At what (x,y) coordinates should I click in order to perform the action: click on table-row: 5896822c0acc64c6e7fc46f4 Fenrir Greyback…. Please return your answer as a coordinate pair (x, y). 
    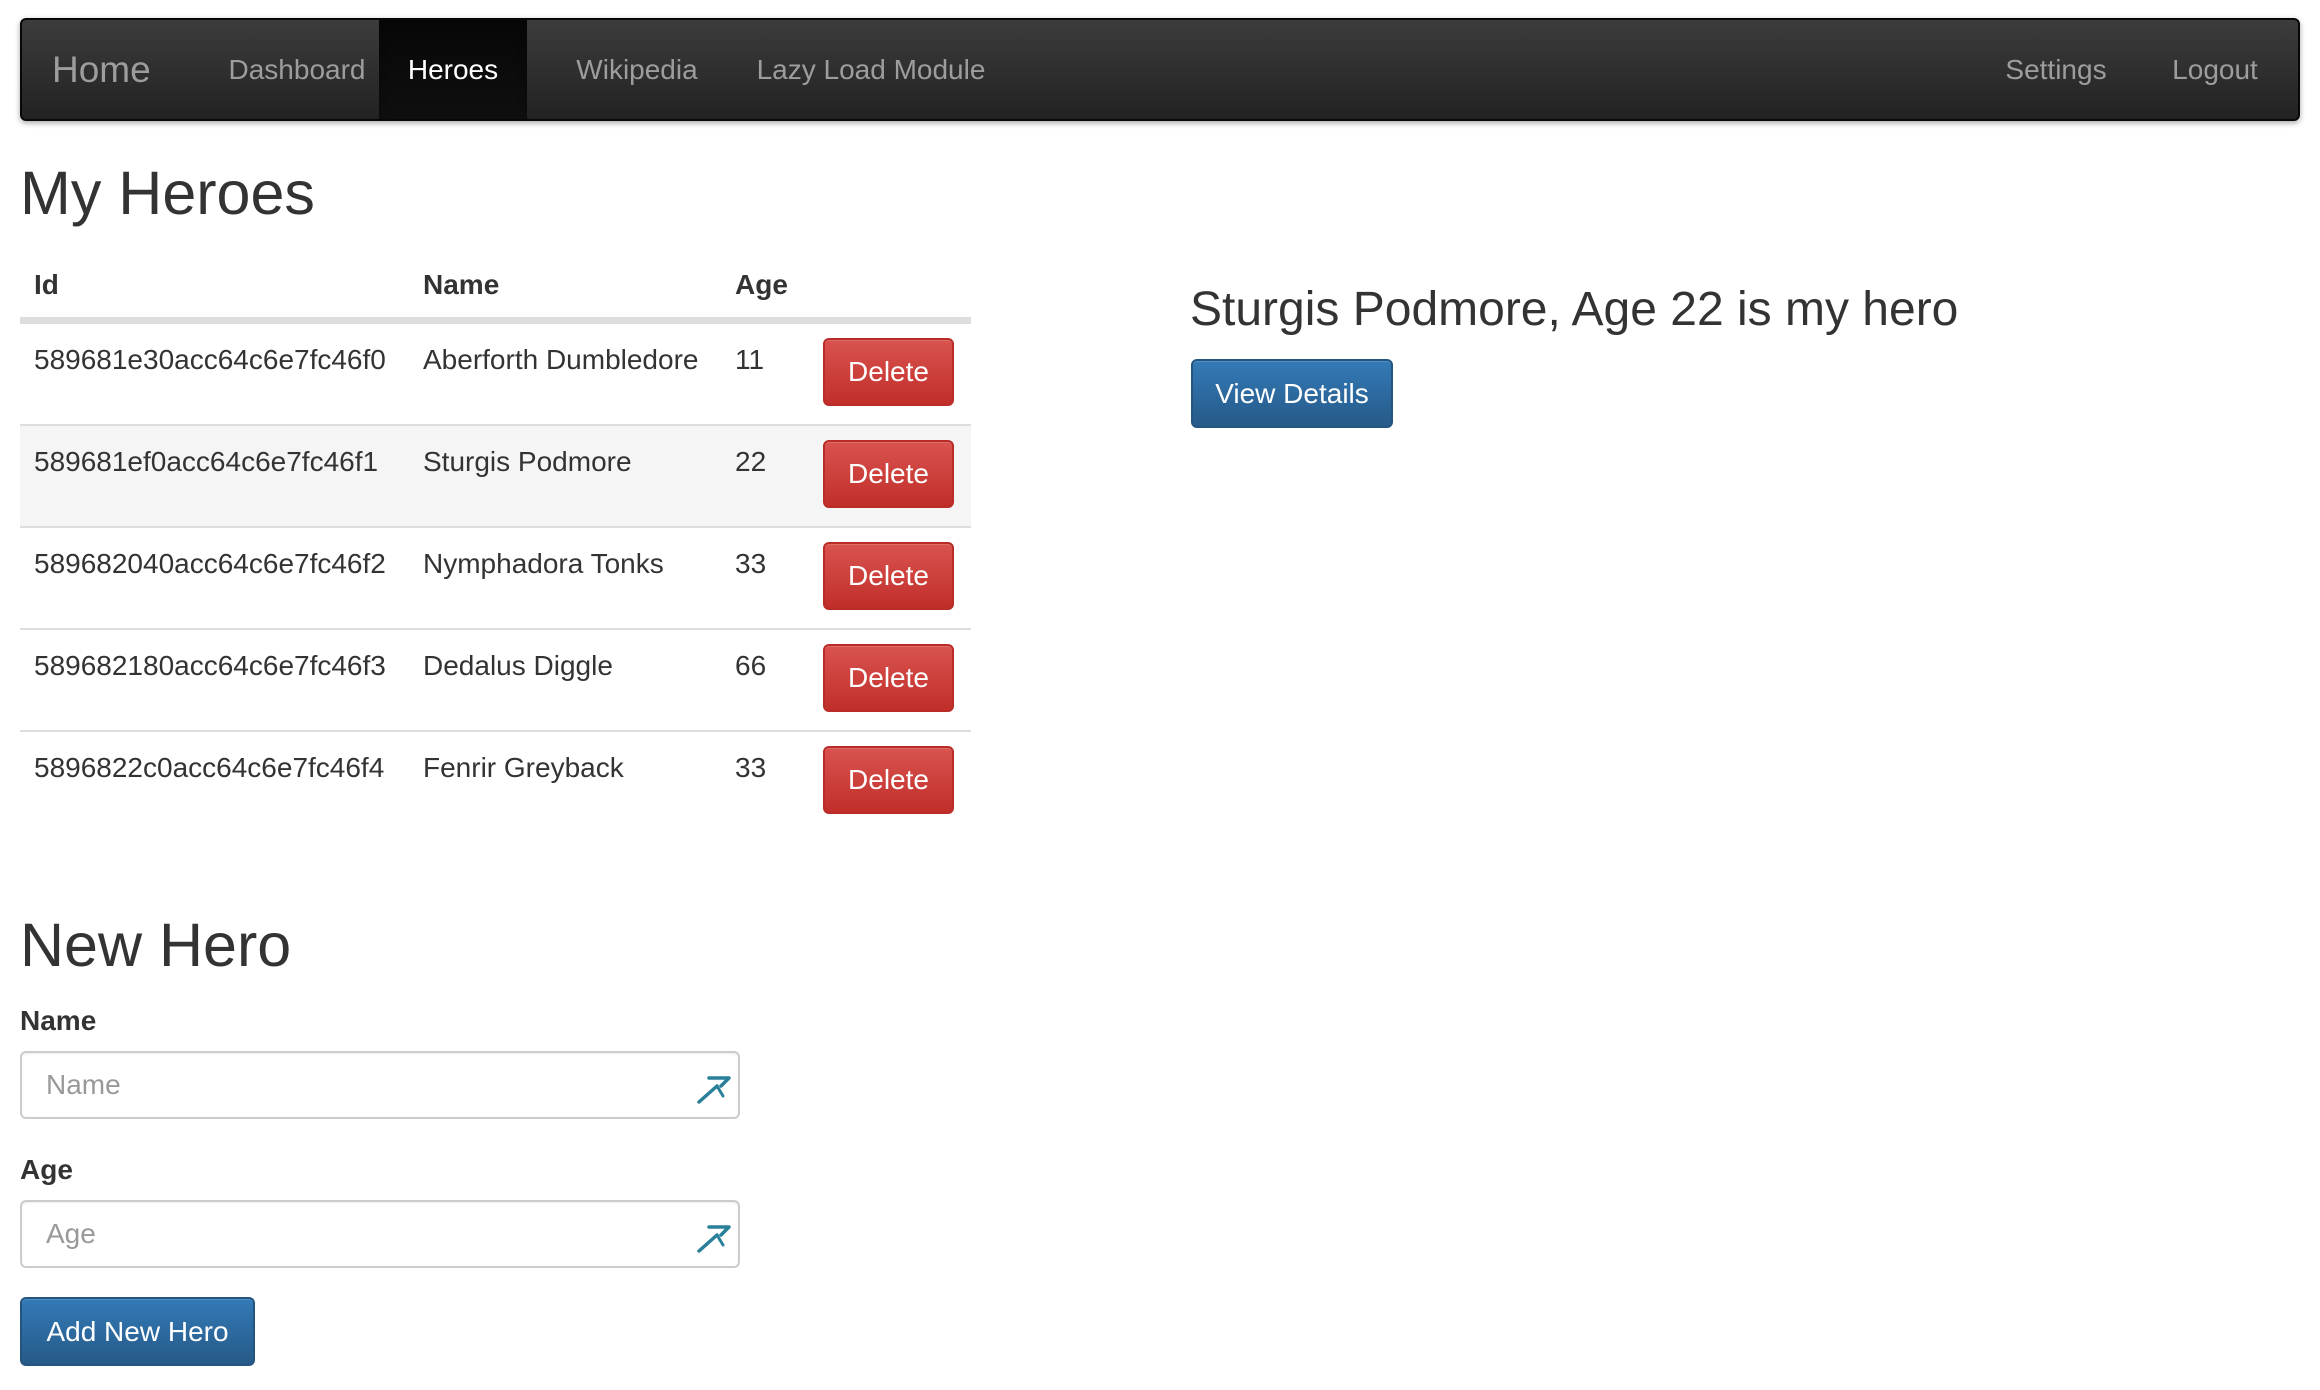
    Looking at the image, I should click on (495, 781).